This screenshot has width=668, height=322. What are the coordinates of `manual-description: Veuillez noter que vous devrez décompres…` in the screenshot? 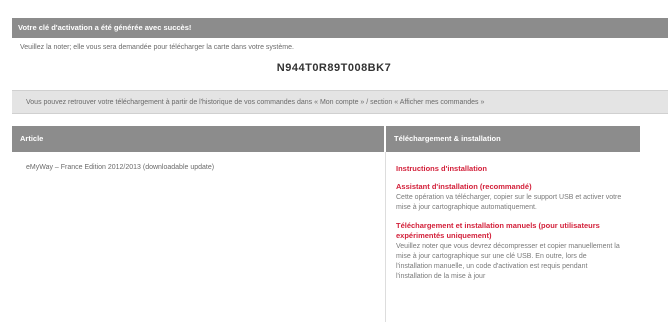 It's located at (508, 261).